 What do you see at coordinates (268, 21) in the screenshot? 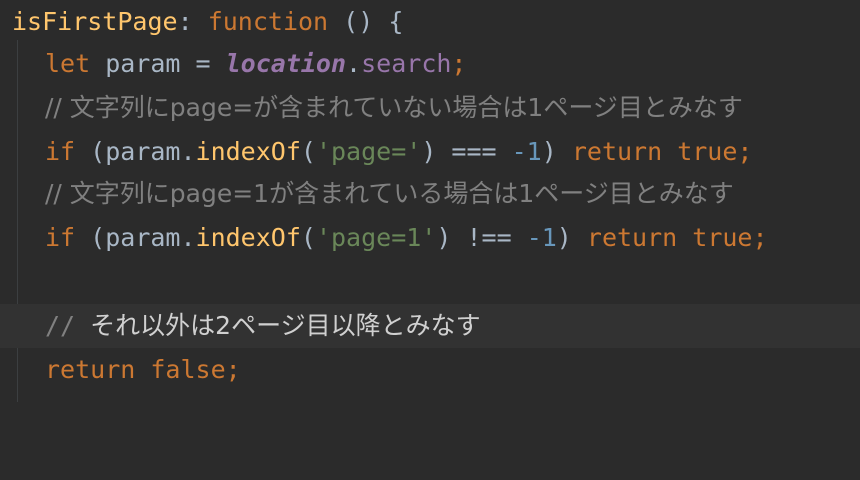
I see `keyword-function: function` at bounding box center [268, 21].